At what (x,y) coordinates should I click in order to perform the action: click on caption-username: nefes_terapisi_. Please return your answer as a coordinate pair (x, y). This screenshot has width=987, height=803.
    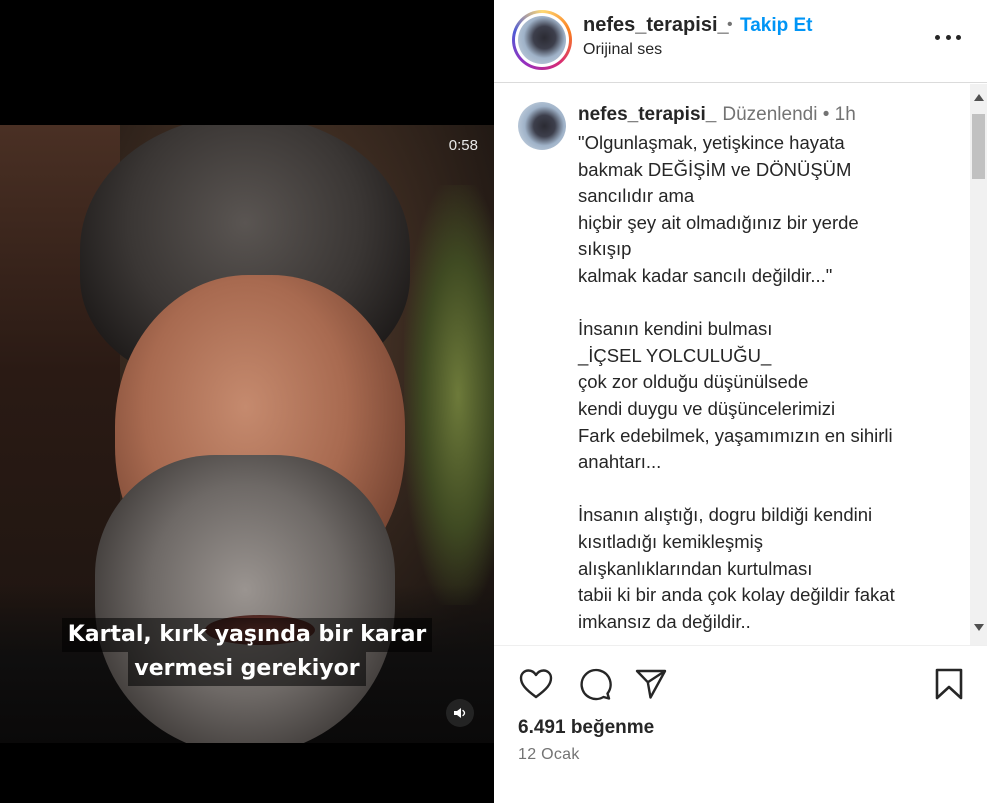
    Looking at the image, I should click on (647, 114).